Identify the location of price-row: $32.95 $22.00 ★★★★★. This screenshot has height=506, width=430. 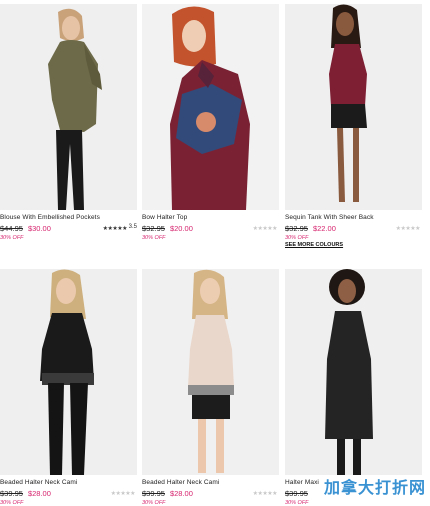
(353, 229).